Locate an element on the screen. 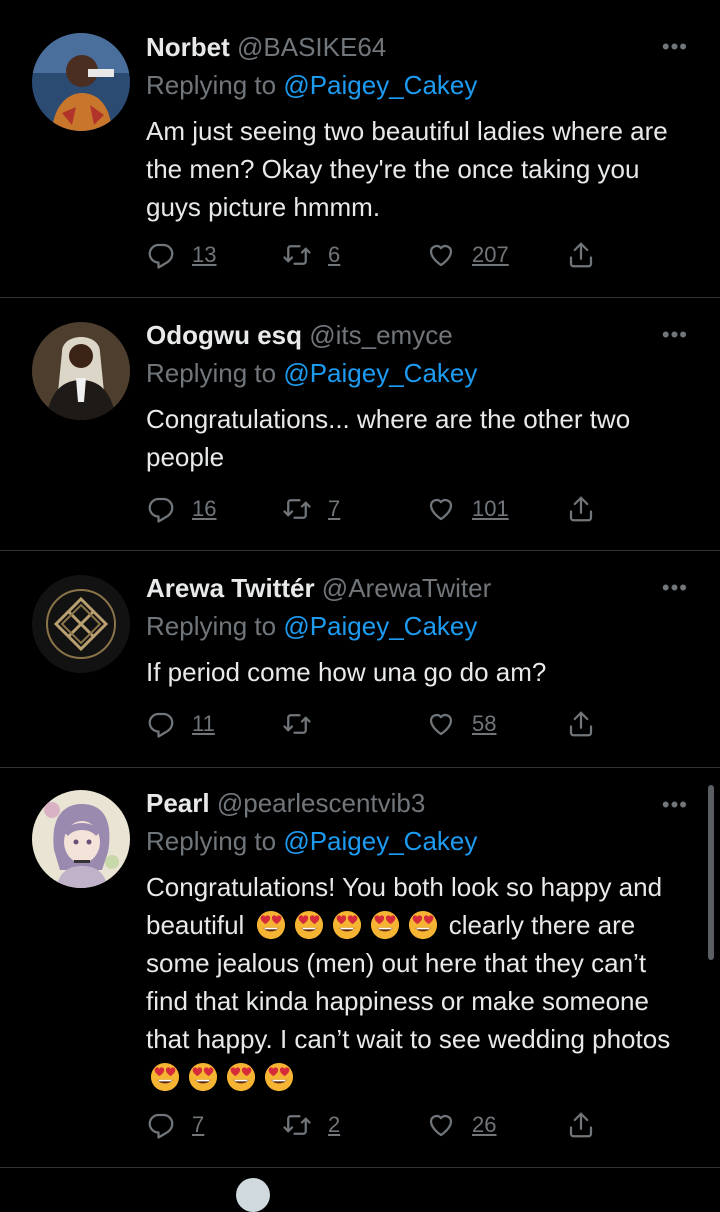 The image size is (720, 1212). reply-button: 7 is located at coordinates (175, 1125).